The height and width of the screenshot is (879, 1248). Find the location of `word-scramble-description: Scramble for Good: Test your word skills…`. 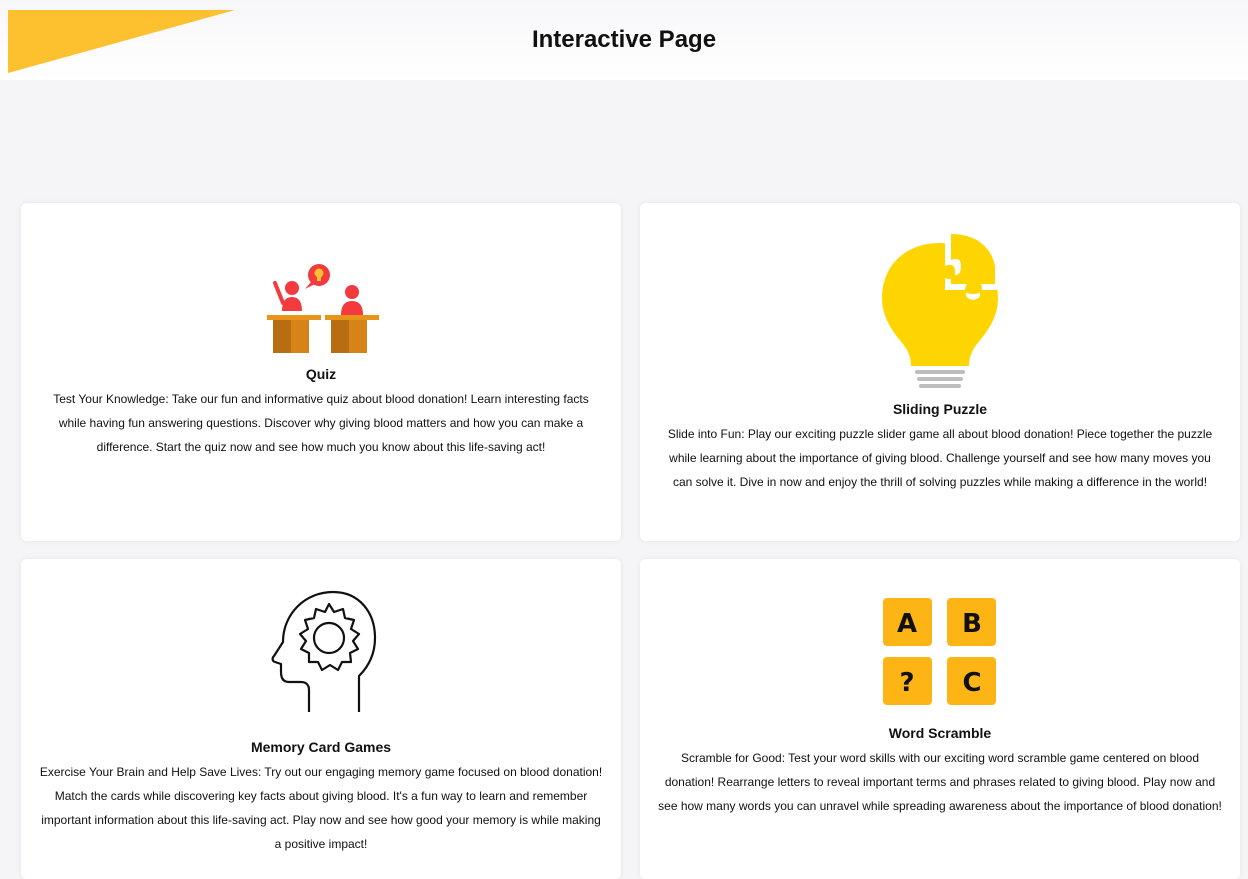

word-scramble-description: Scramble for Good: Test your word skills… is located at coordinates (940, 782).